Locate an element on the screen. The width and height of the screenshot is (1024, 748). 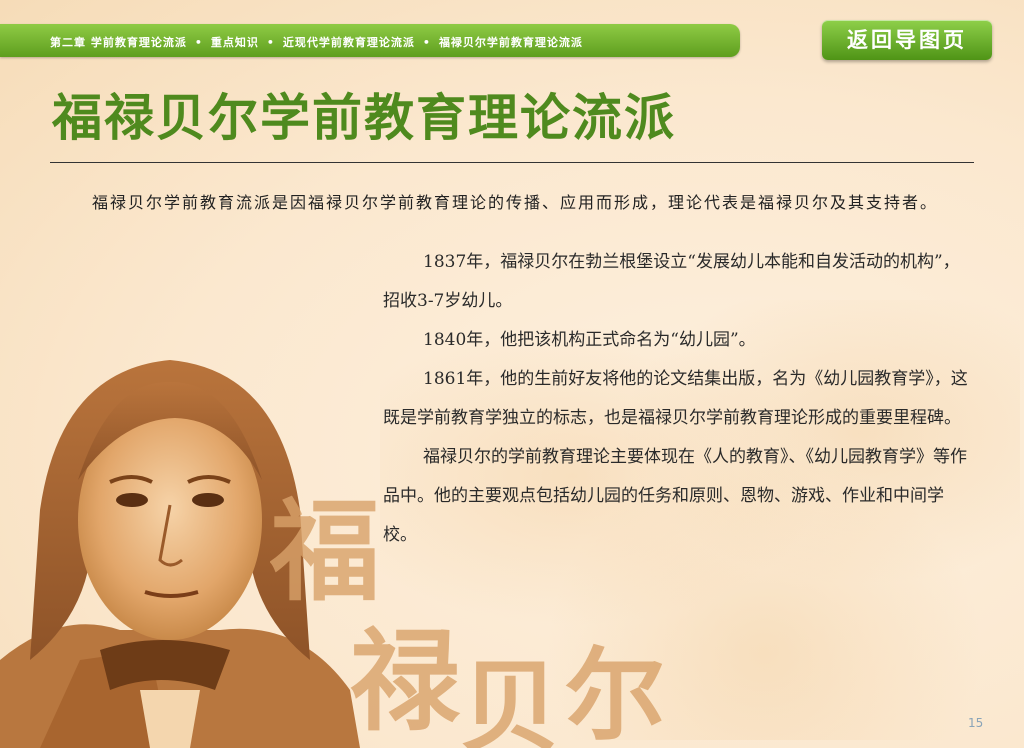
body-paragraph: 1840年，他把该机构正式命名为“幼儿园”。 is located at coordinates (589, 340).